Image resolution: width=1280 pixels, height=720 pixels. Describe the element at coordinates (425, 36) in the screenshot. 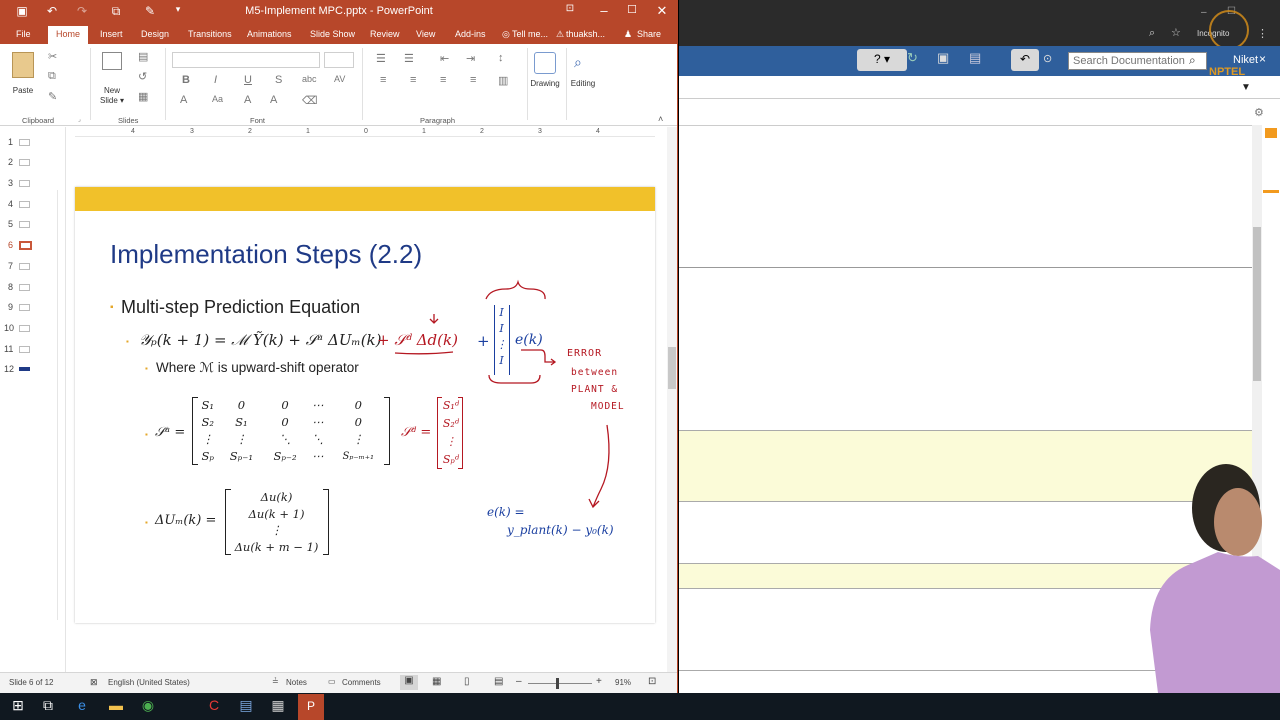

I see `tab-view: View` at that location.